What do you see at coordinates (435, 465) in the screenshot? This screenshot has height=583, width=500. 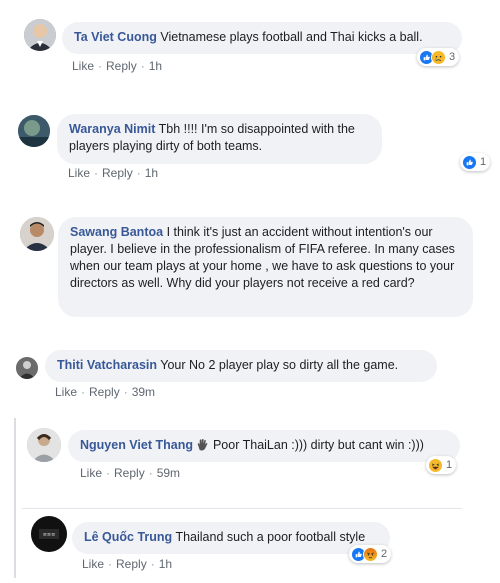 I see `haha-icon` at bounding box center [435, 465].